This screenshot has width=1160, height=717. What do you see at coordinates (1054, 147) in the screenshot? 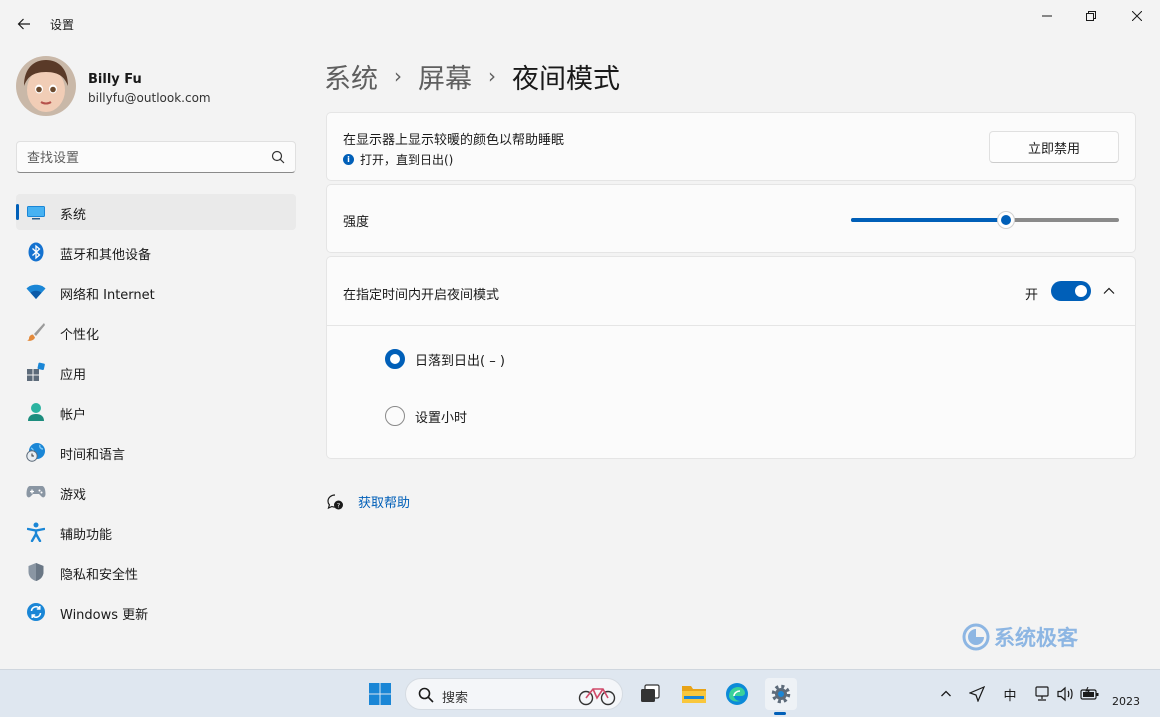
I see `disable-now-button: 立即禁用` at bounding box center [1054, 147].